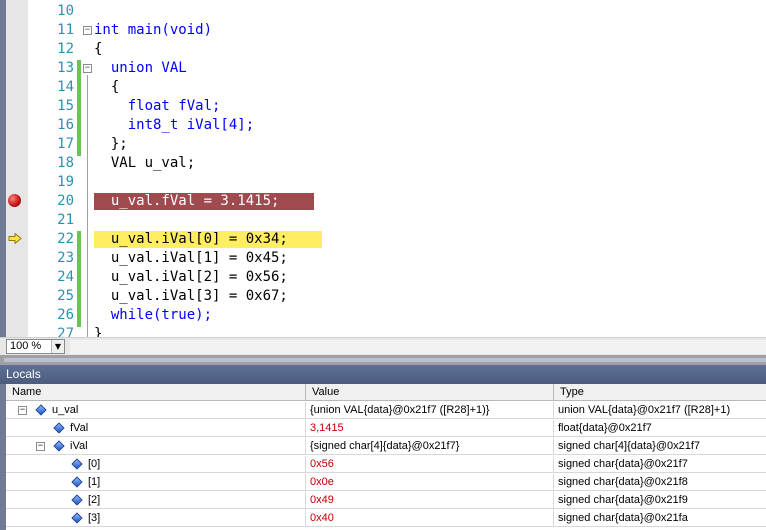 The height and width of the screenshot is (530, 766). What do you see at coordinates (140, 68) in the screenshot?
I see `code-text: union VAL` at bounding box center [140, 68].